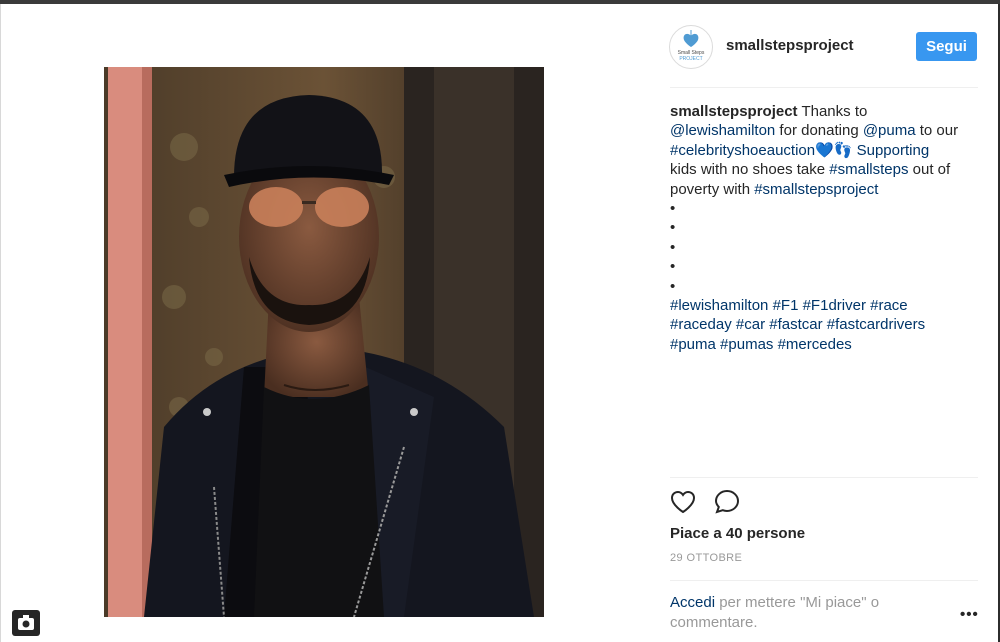 The width and height of the screenshot is (1000, 642). What do you see at coordinates (824, 87) in the screenshot?
I see `header-divider` at bounding box center [824, 87].